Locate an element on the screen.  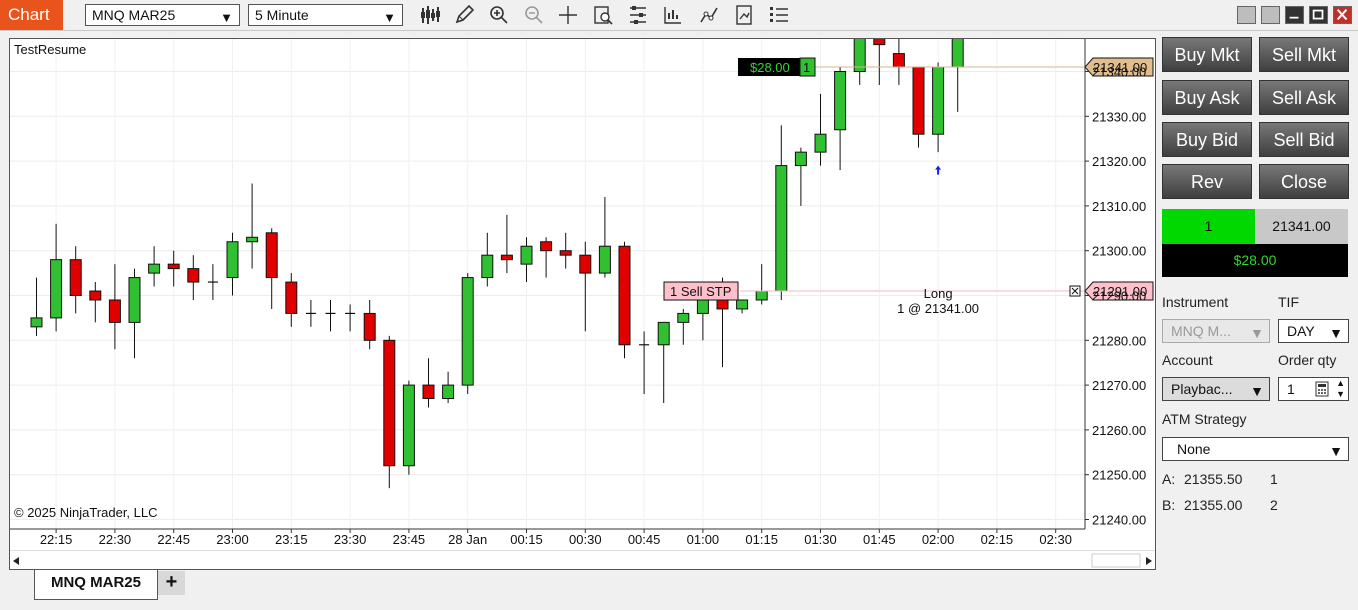
time-tick-label: 22:15 is located at coordinates (56, 539).